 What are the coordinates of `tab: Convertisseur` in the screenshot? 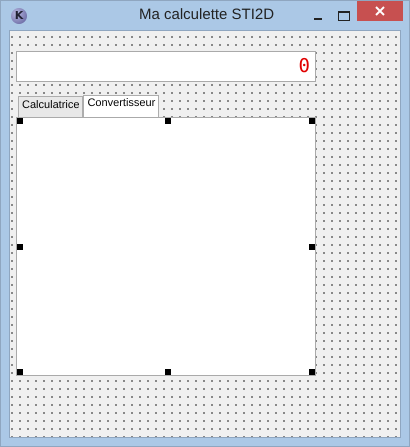 It's located at (121, 106).